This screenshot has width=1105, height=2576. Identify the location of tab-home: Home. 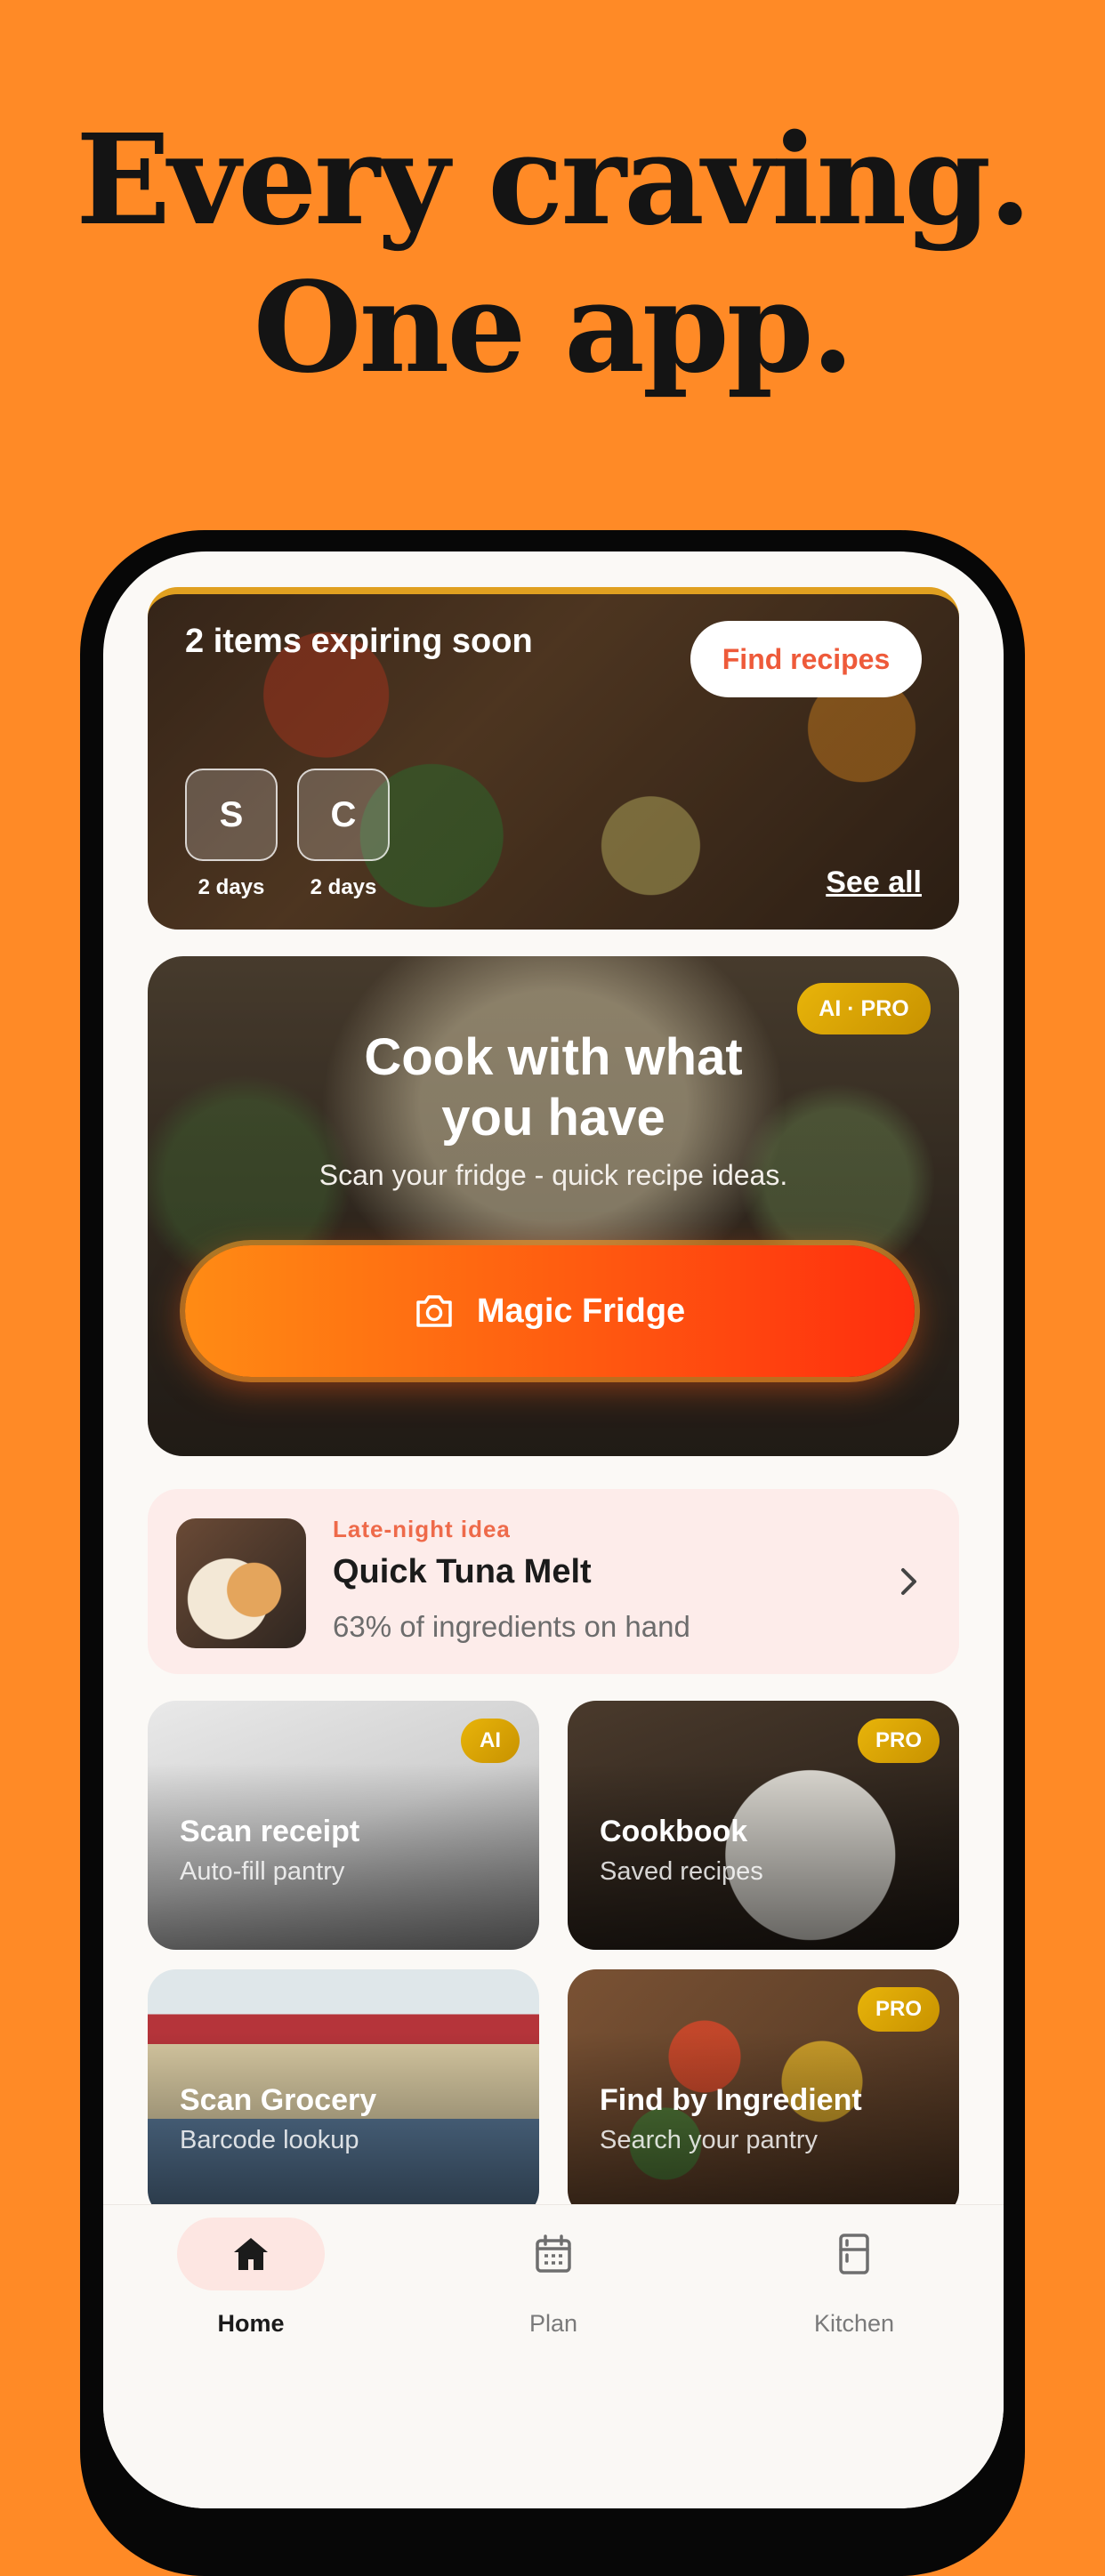
(251, 2278).